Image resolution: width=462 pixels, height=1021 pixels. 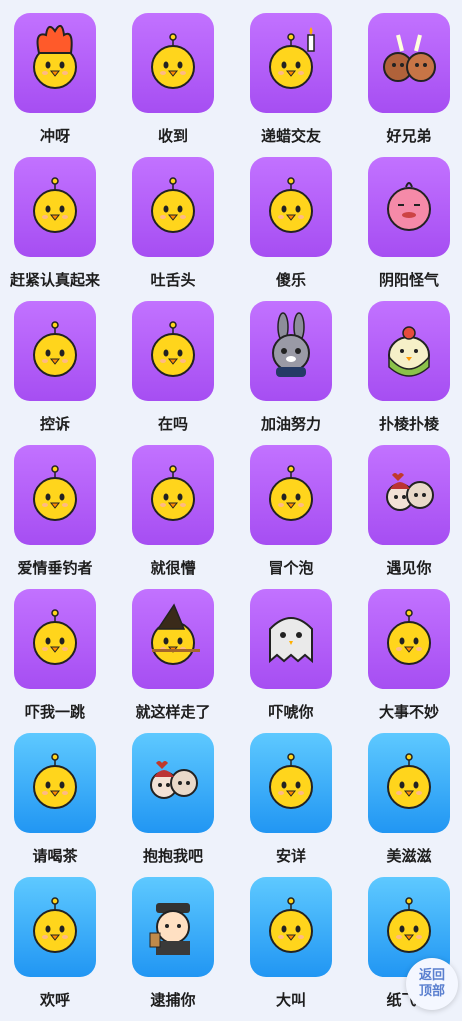 I want to click on confused-chick-icon, so click(x=173, y=493).